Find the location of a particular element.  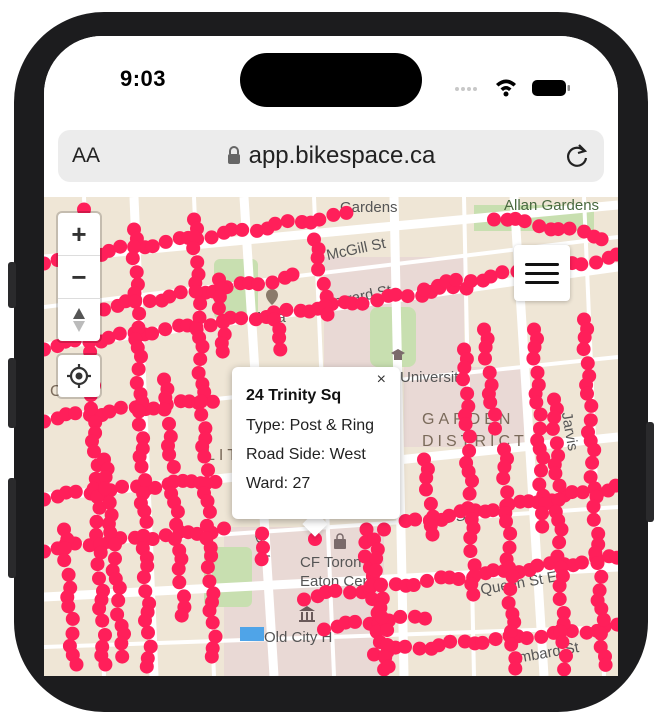

compass-button is located at coordinates (79, 320).